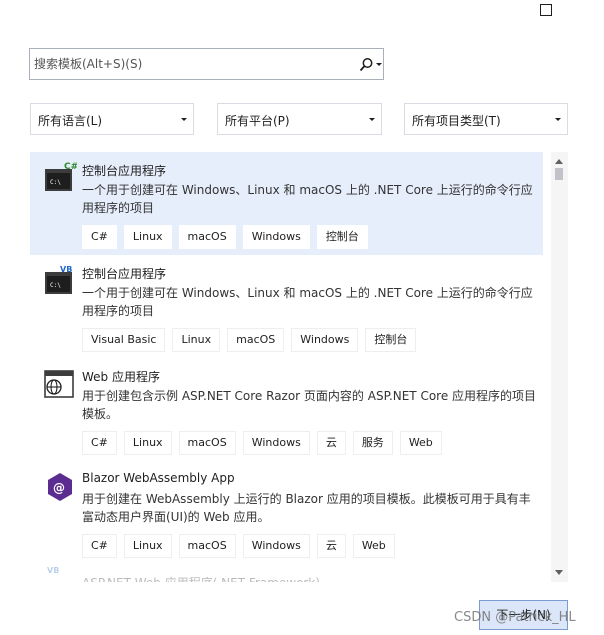 The width and height of the screenshot is (604, 635). I want to click on console-vb-icon: C:\ VB, so click(58, 279).